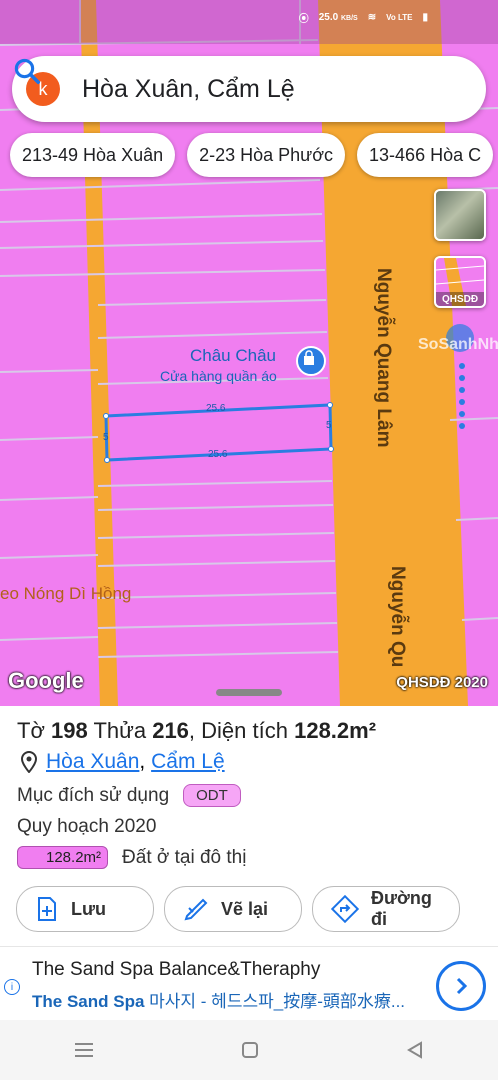 The image size is (498, 1080). I want to click on system-nav-bar, so click(249, 1050).